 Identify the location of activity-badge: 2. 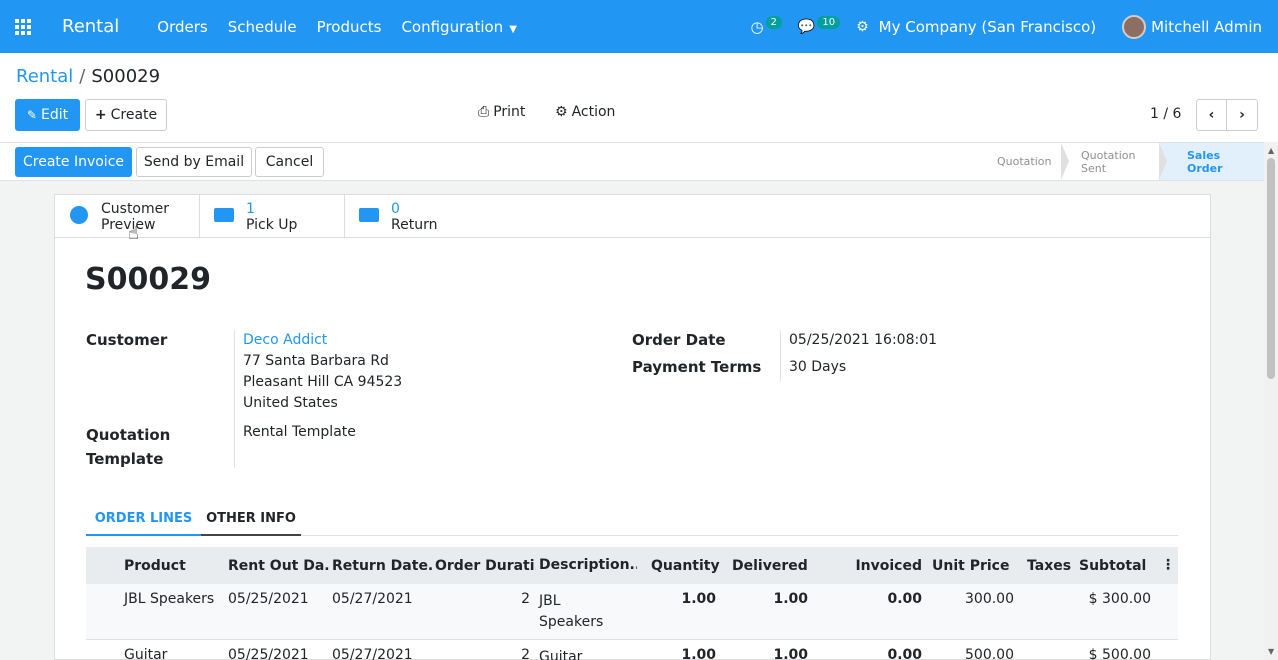
(773, 22).